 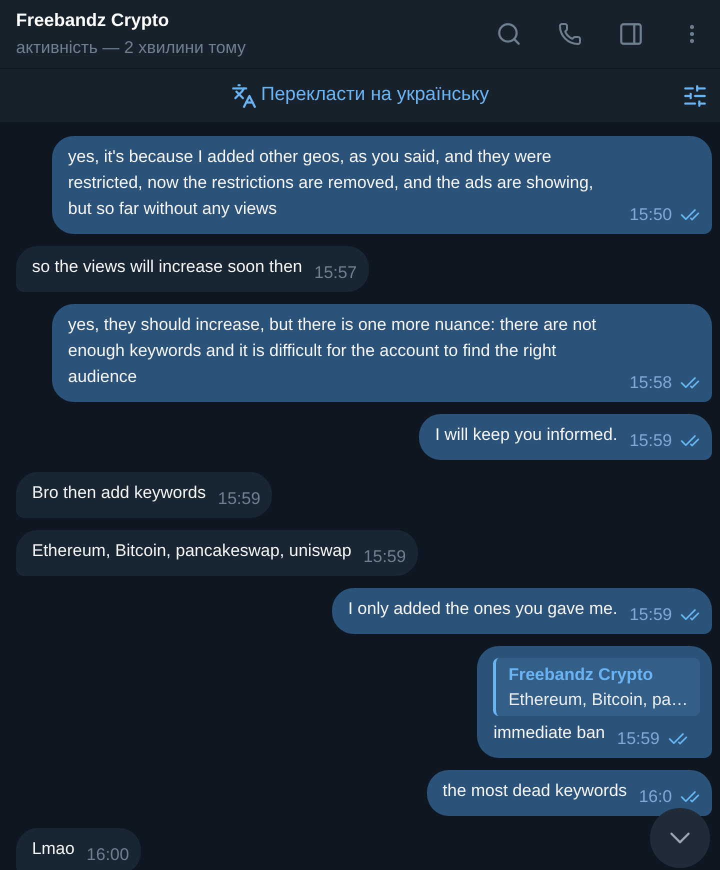 I want to click on message-time: 15:50, so click(x=650, y=215).